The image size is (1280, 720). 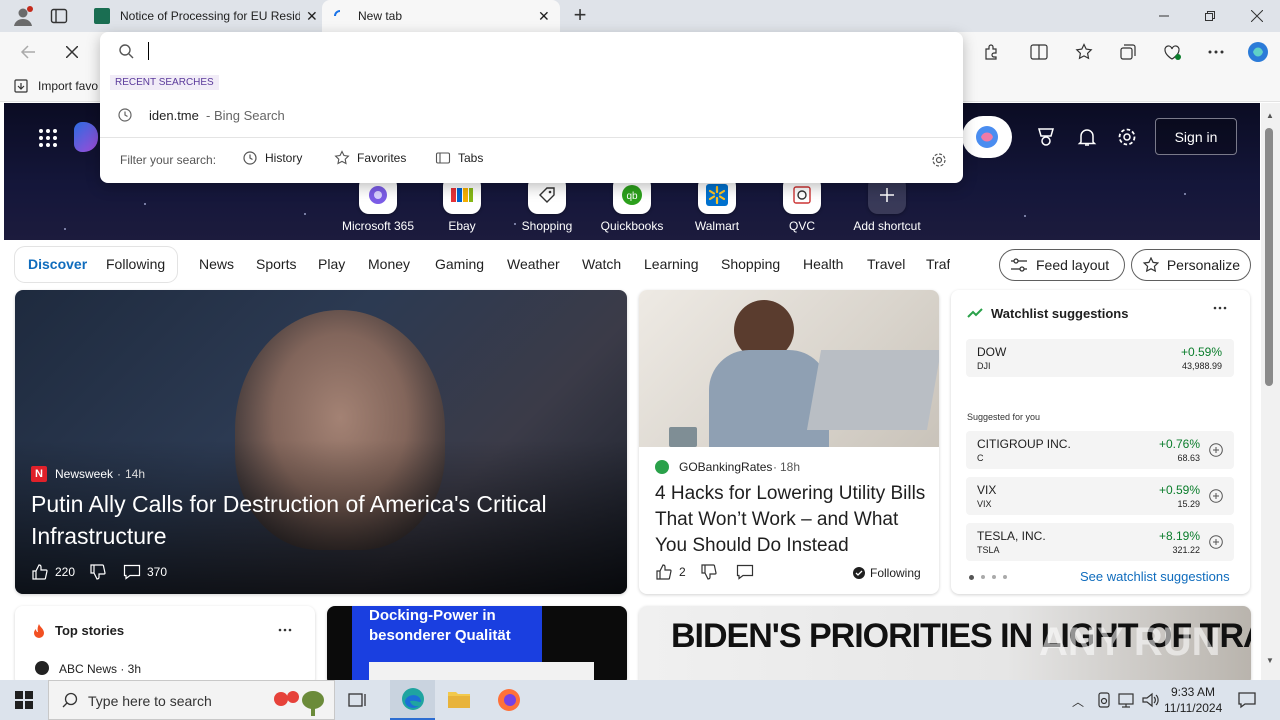 What do you see at coordinates (1216, 52) in the screenshot?
I see `settings-more-icon` at bounding box center [1216, 52].